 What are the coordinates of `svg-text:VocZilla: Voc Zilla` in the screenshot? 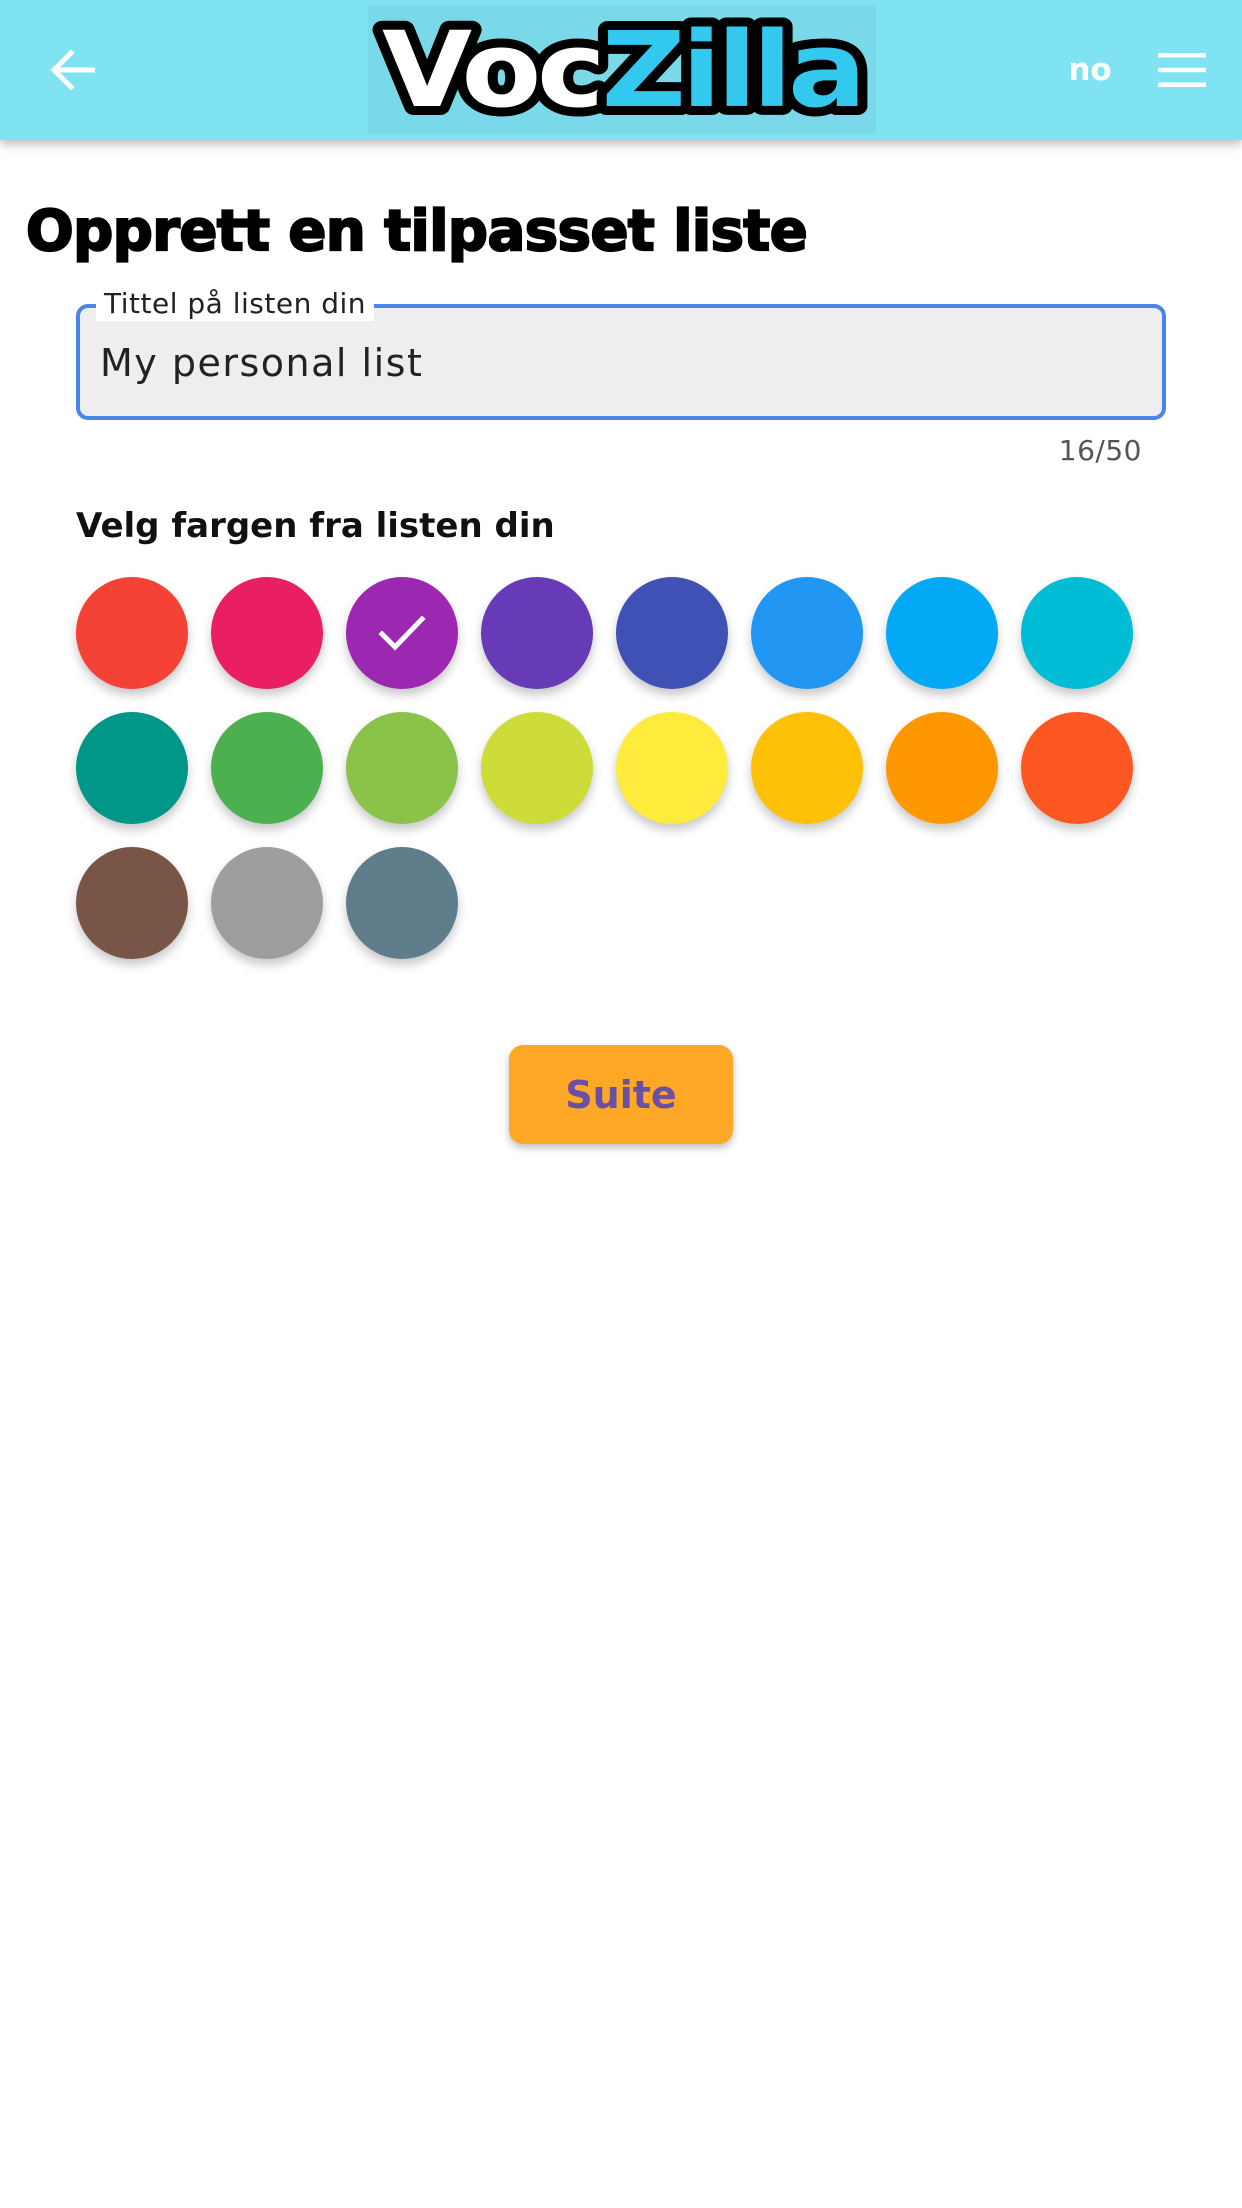 It's located at (622, 70).